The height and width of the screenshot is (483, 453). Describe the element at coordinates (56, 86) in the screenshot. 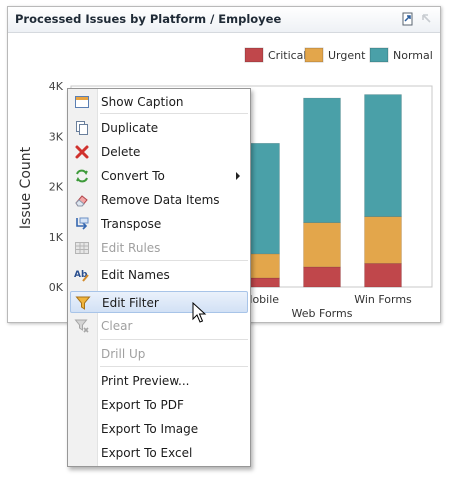

I see `y-tick-label: 4K` at that location.